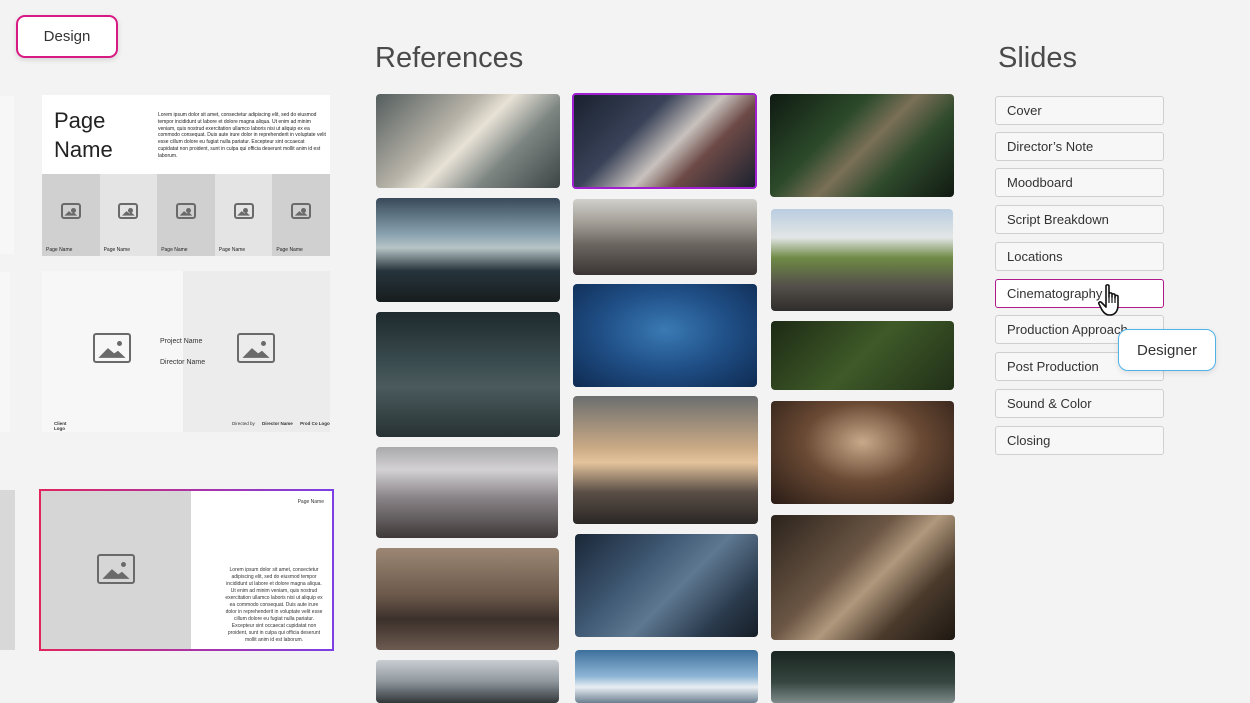 The height and width of the screenshot is (703, 1250). Describe the element at coordinates (67, 36) in the screenshot. I see `design-role-tag: Design` at that location.